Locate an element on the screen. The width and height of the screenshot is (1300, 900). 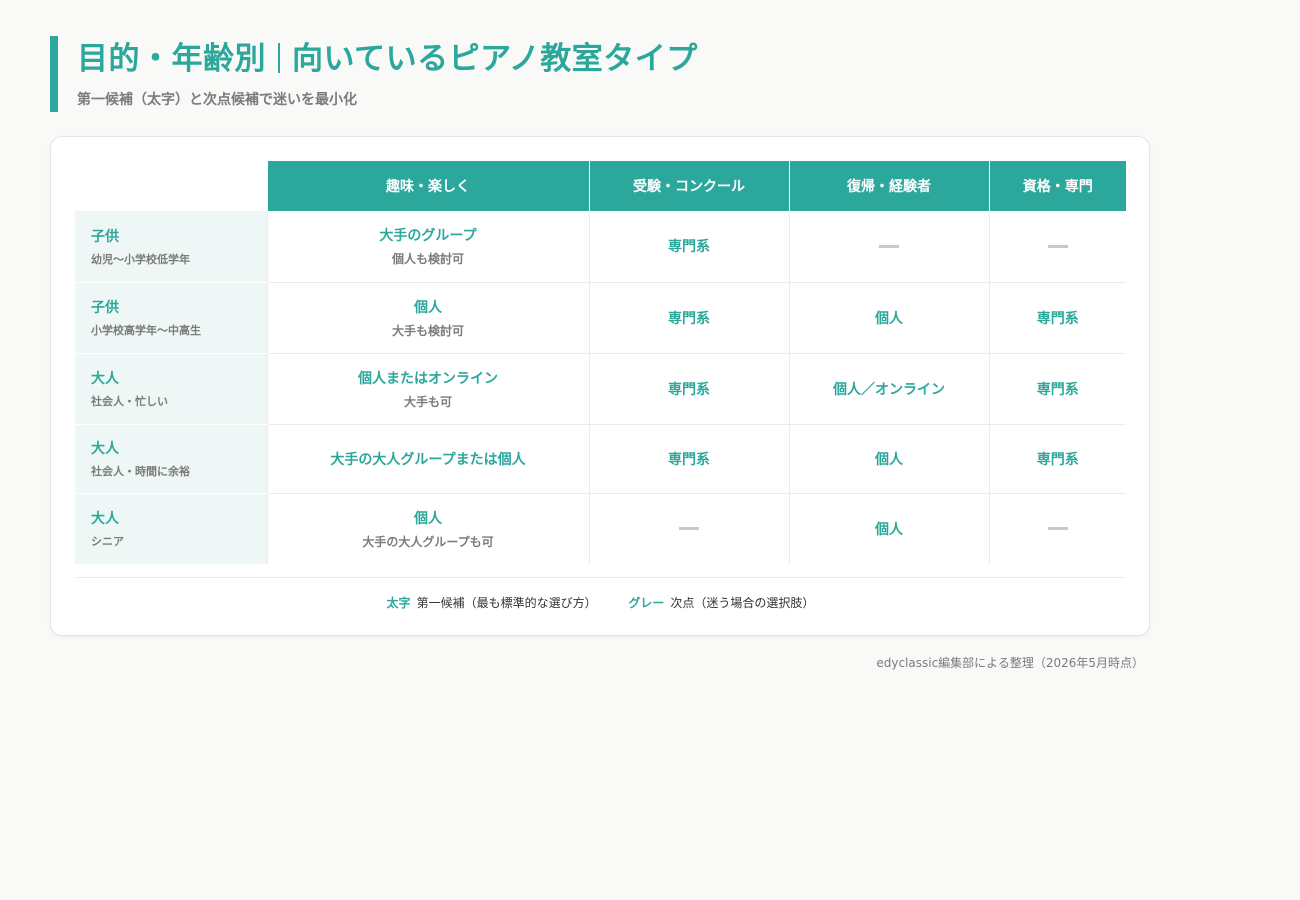
row-header: 子供幼児〜小学校低学年 is located at coordinates (171, 247).